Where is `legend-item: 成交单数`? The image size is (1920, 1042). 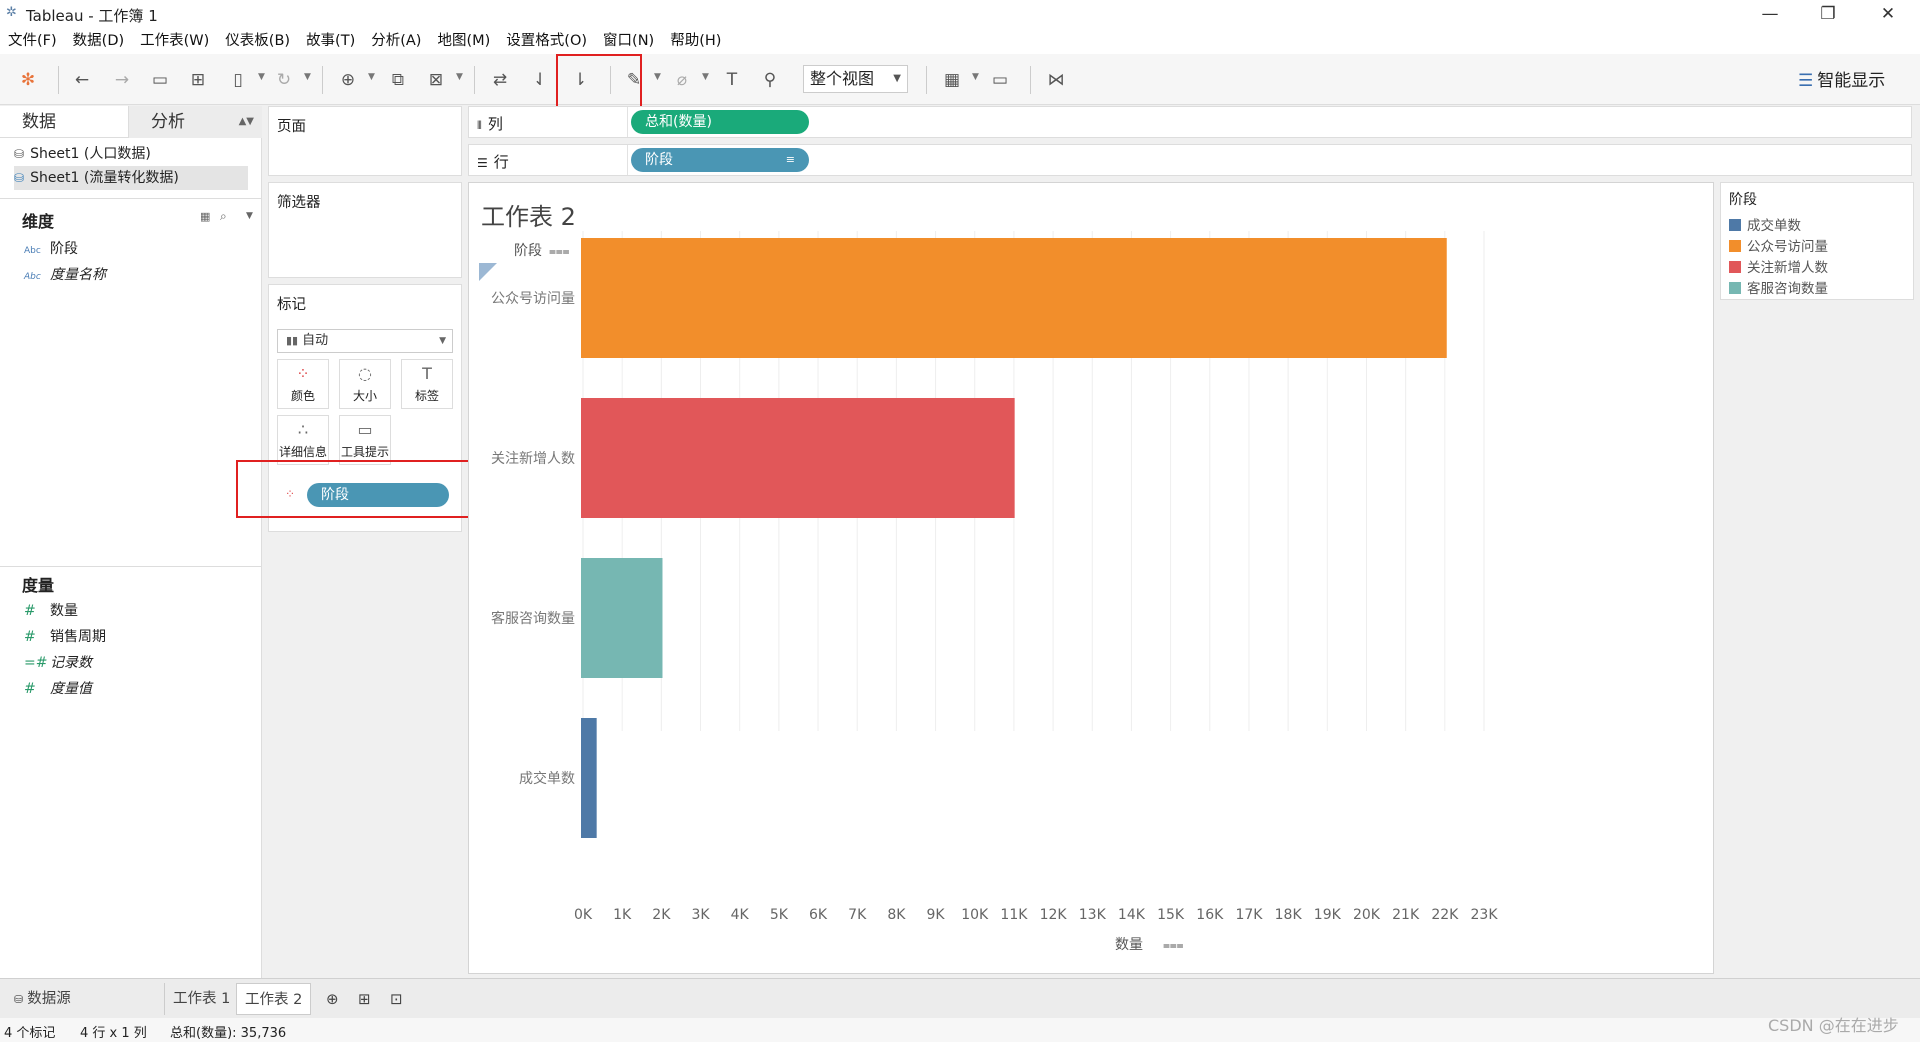
legend-item: 成交单数 is located at coordinates (1765, 226).